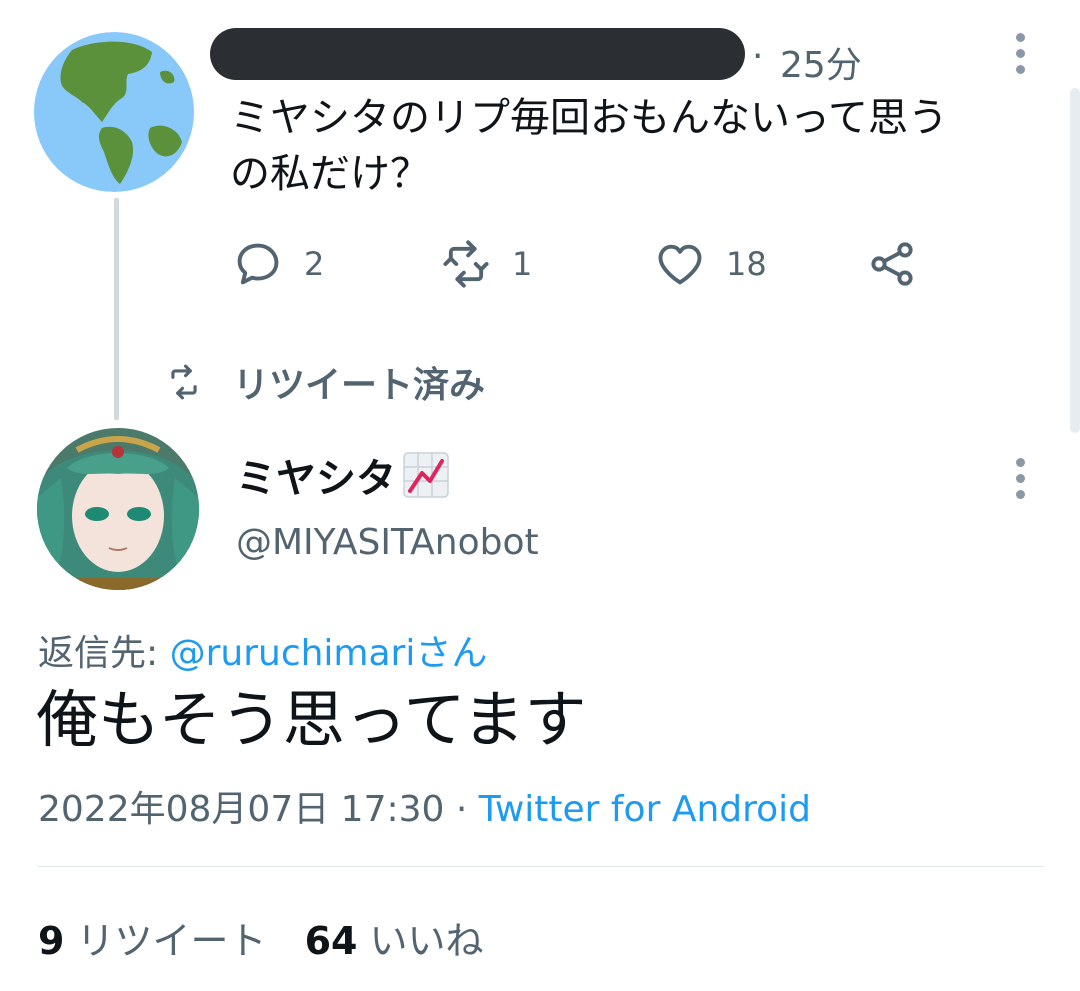  What do you see at coordinates (51, 941) in the screenshot?
I see `retweets-stat-count: 9` at bounding box center [51, 941].